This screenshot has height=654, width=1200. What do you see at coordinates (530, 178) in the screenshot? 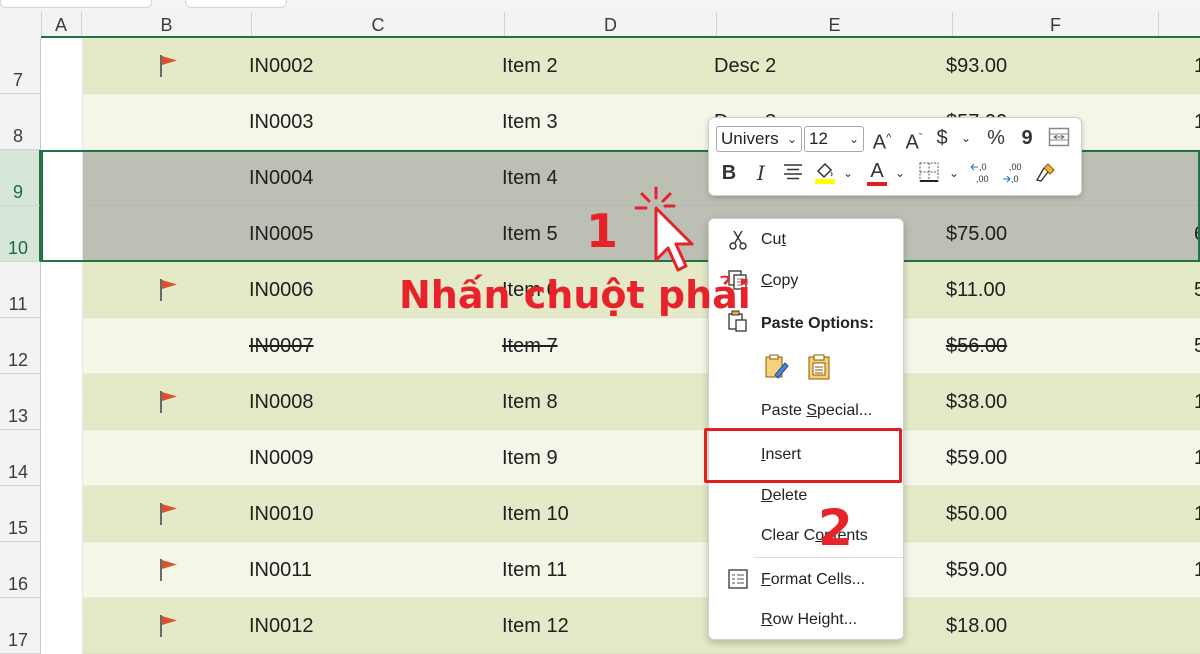
I see `cell-item: Item 4` at bounding box center [530, 178].